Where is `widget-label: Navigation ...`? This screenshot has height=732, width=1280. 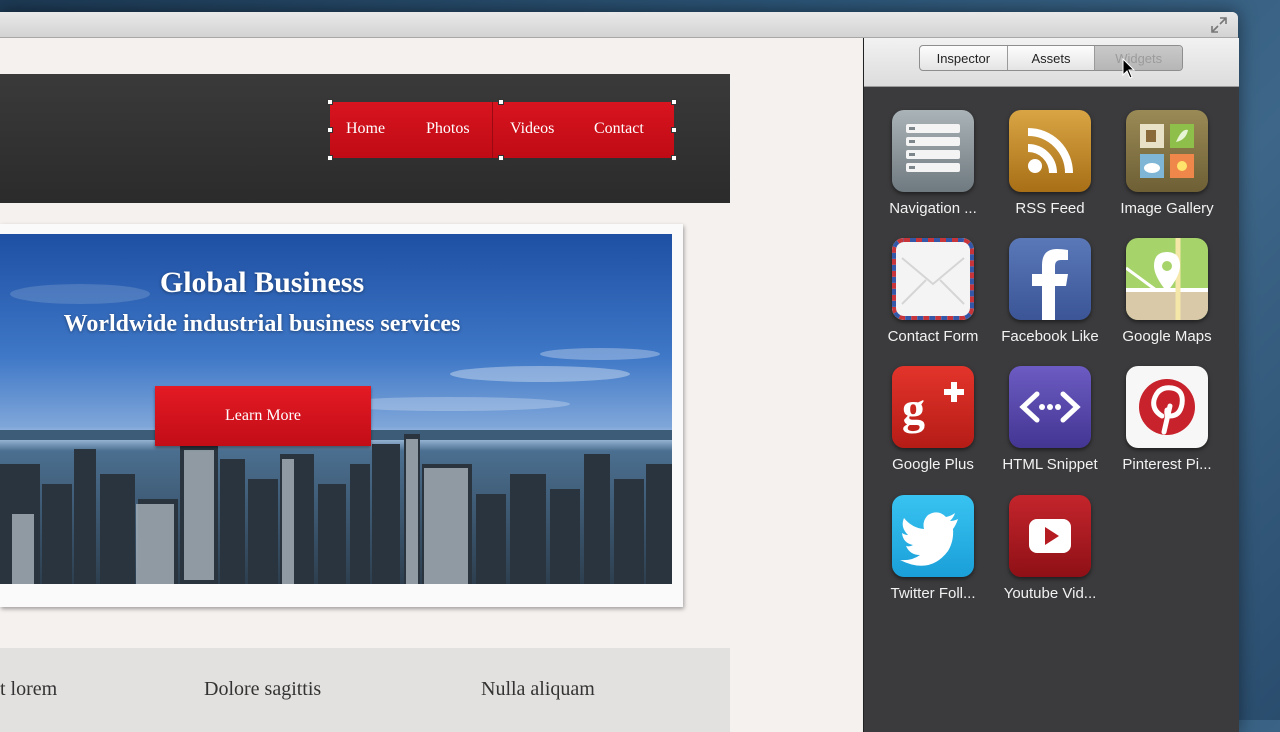
widget-label: Navigation ... is located at coordinates (933, 208).